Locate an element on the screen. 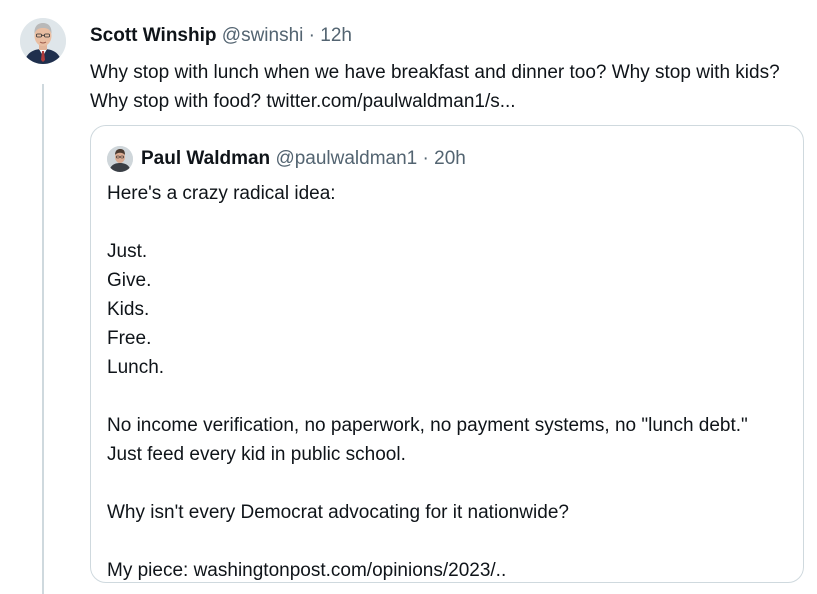 This screenshot has width=817, height=594. quoted-author-avatar is located at coordinates (120, 159).